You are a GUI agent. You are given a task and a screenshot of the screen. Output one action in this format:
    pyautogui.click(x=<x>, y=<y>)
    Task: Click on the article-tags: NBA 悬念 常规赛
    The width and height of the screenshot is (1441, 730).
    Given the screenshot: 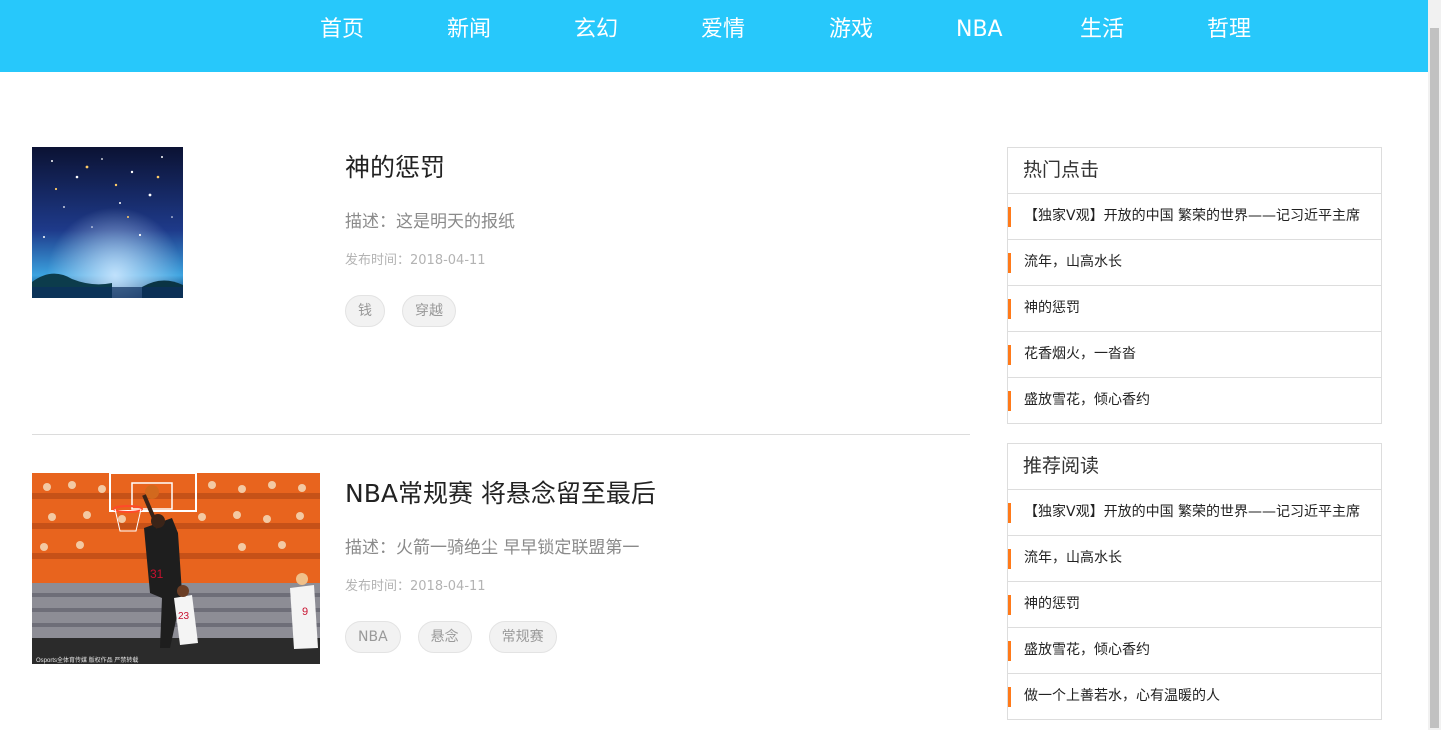 What is the action you would take?
    pyautogui.click(x=459, y=637)
    